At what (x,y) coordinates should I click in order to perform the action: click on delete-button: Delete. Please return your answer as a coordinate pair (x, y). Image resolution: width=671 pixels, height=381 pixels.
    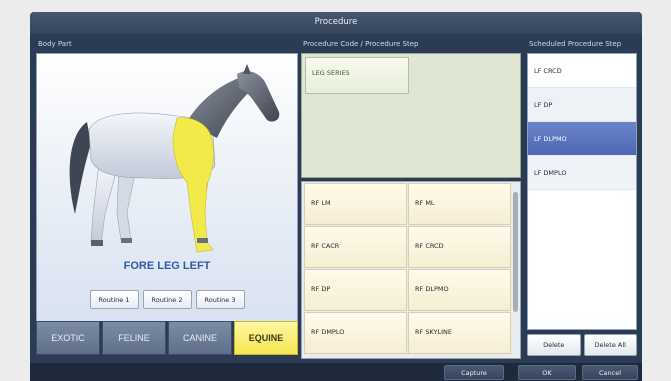
    Looking at the image, I should click on (554, 345).